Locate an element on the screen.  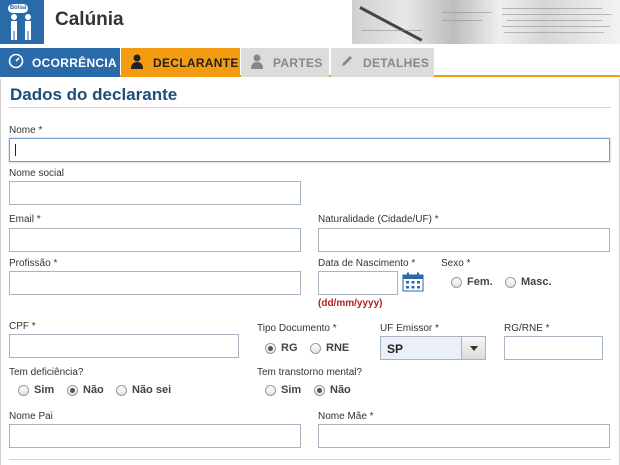
nome-mae-input is located at coordinates (464, 436).